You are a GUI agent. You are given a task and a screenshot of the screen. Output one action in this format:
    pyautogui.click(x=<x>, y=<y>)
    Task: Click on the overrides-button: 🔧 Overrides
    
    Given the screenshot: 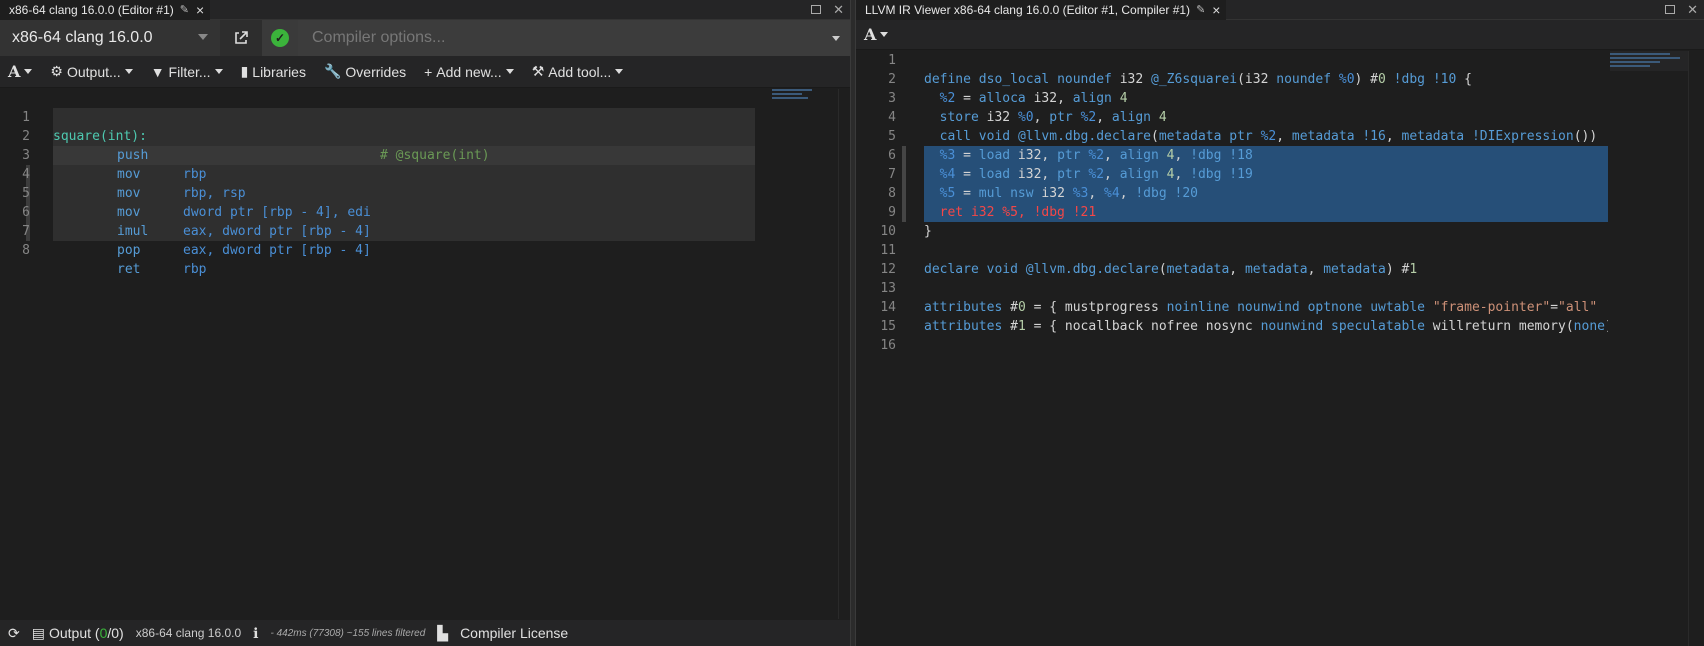 What is the action you would take?
    pyautogui.click(x=365, y=71)
    